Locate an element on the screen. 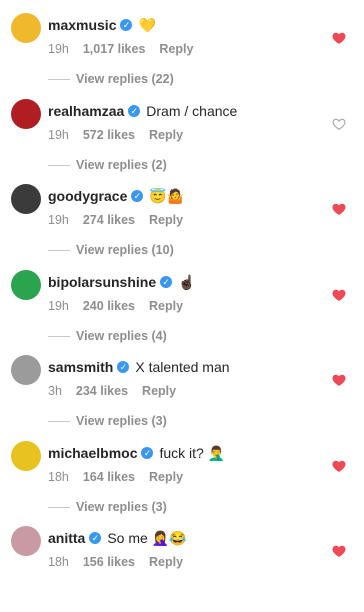 The width and height of the screenshot is (364, 612). username-link: anitta is located at coordinates (66, 538).